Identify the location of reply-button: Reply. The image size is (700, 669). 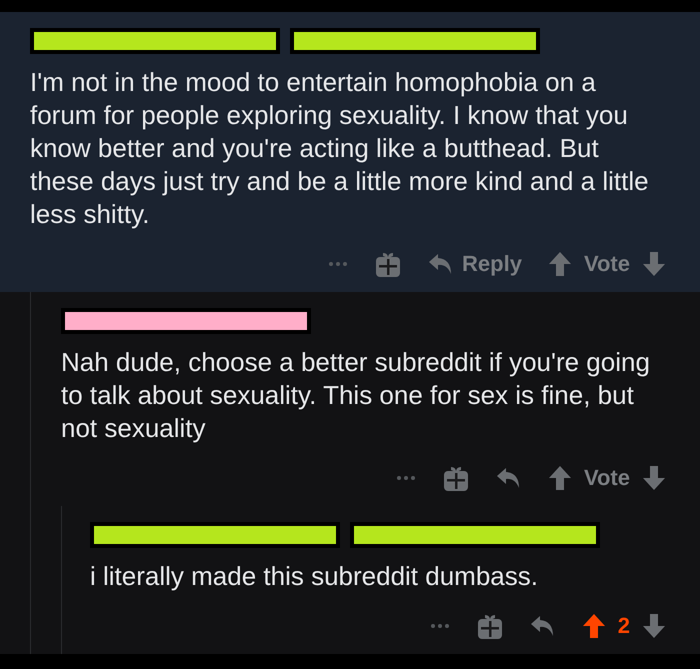
(475, 263).